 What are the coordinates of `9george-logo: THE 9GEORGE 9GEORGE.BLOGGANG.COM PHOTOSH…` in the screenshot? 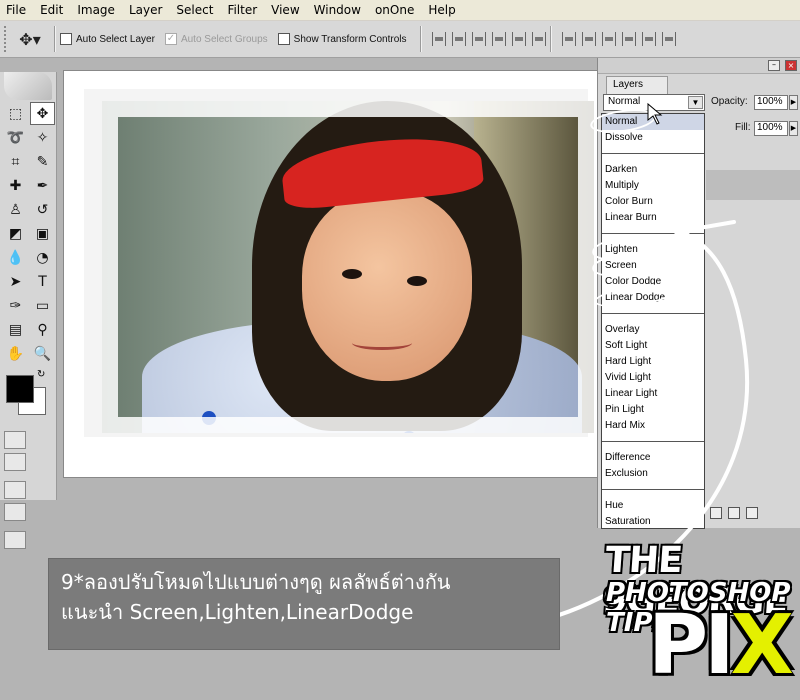 It's located at (700, 620).